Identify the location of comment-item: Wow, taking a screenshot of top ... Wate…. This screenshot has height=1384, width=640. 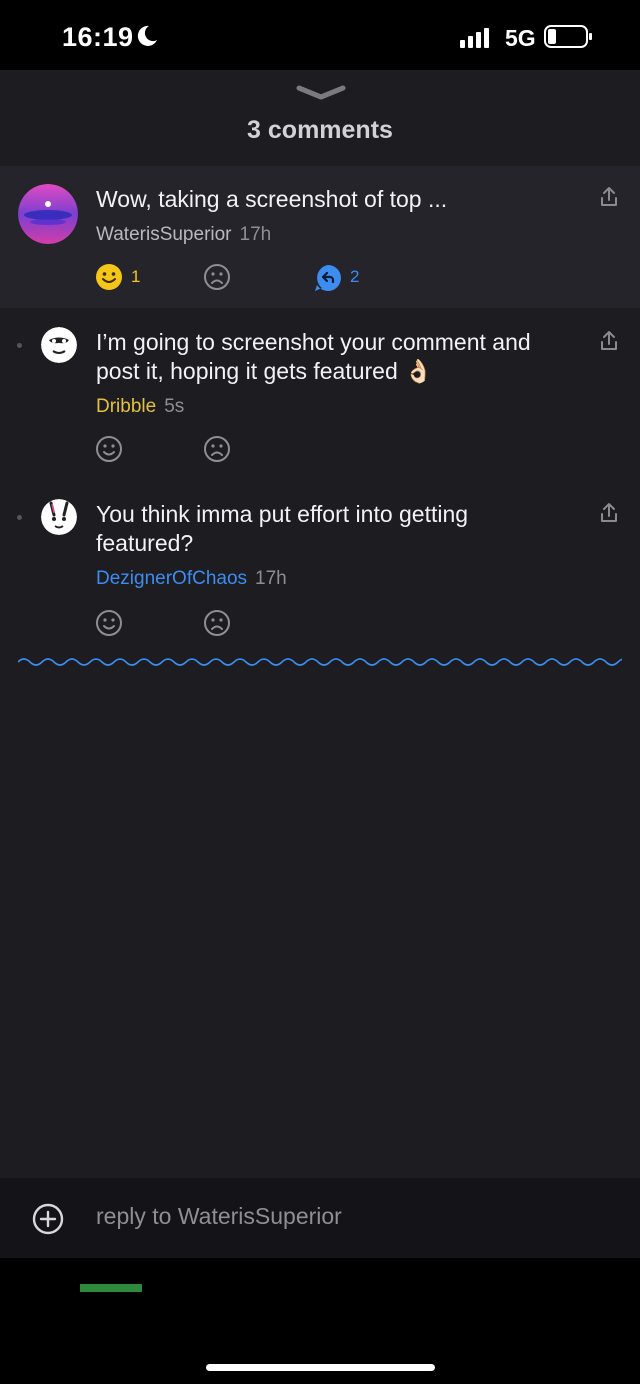
(320, 237).